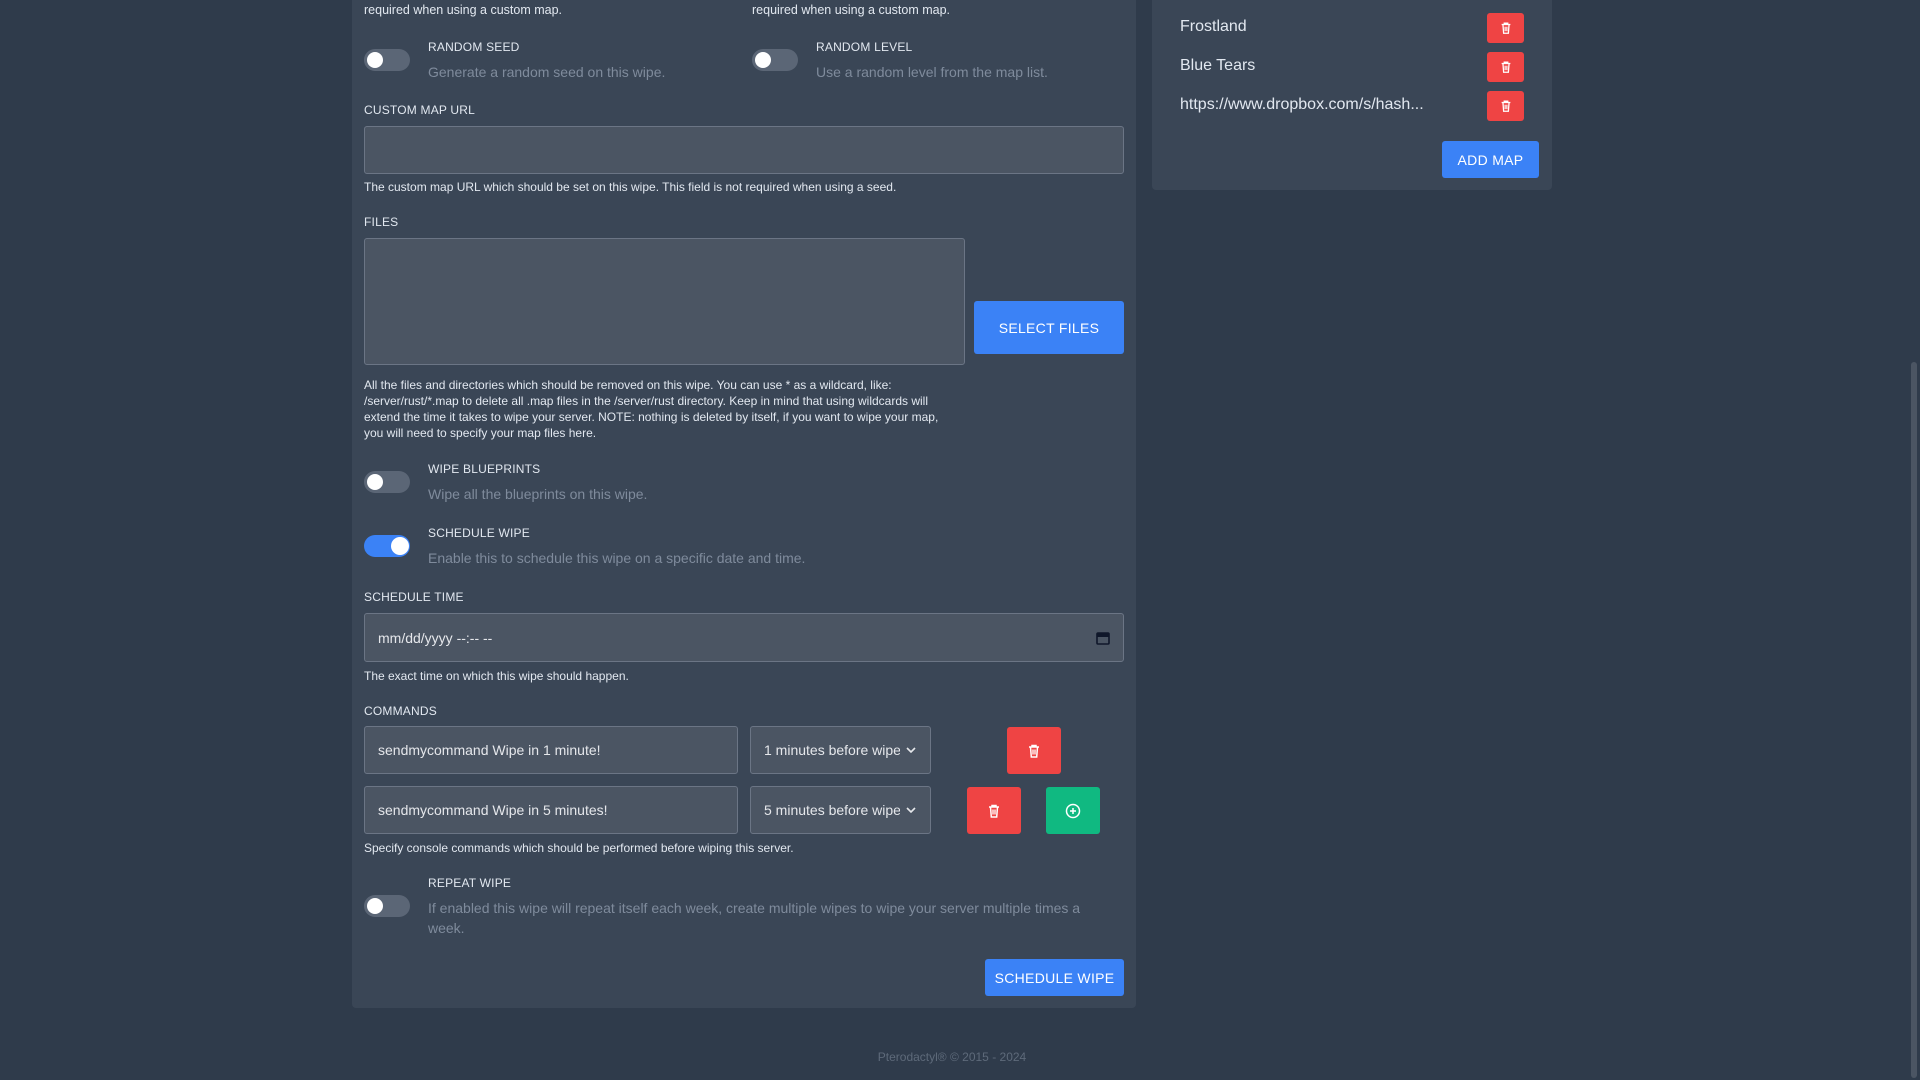 This screenshot has width=1920, height=1080. I want to click on map-name: Frostland, so click(1213, 26).